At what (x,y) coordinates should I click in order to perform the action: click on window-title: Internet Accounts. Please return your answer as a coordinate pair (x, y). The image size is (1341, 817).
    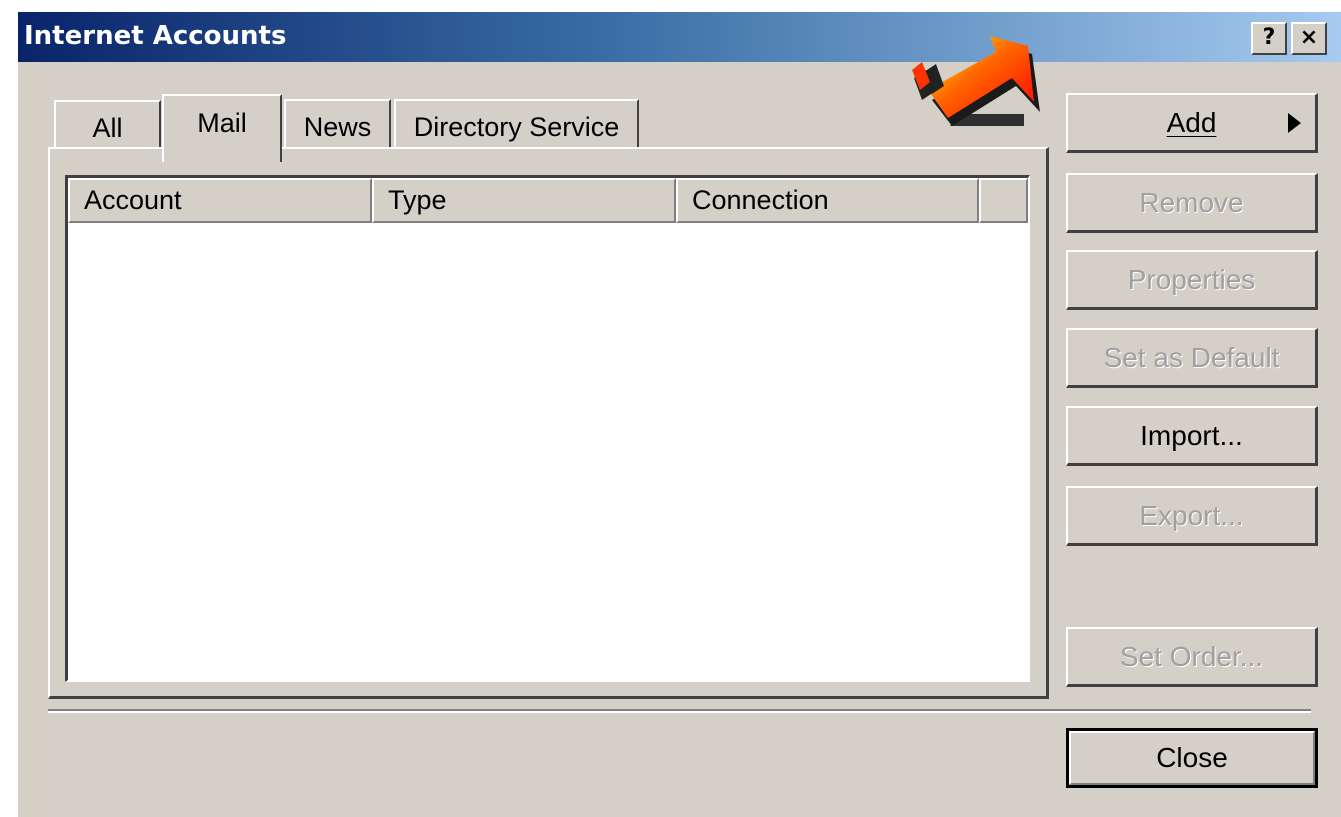
    Looking at the image, I should click on (155, 36).